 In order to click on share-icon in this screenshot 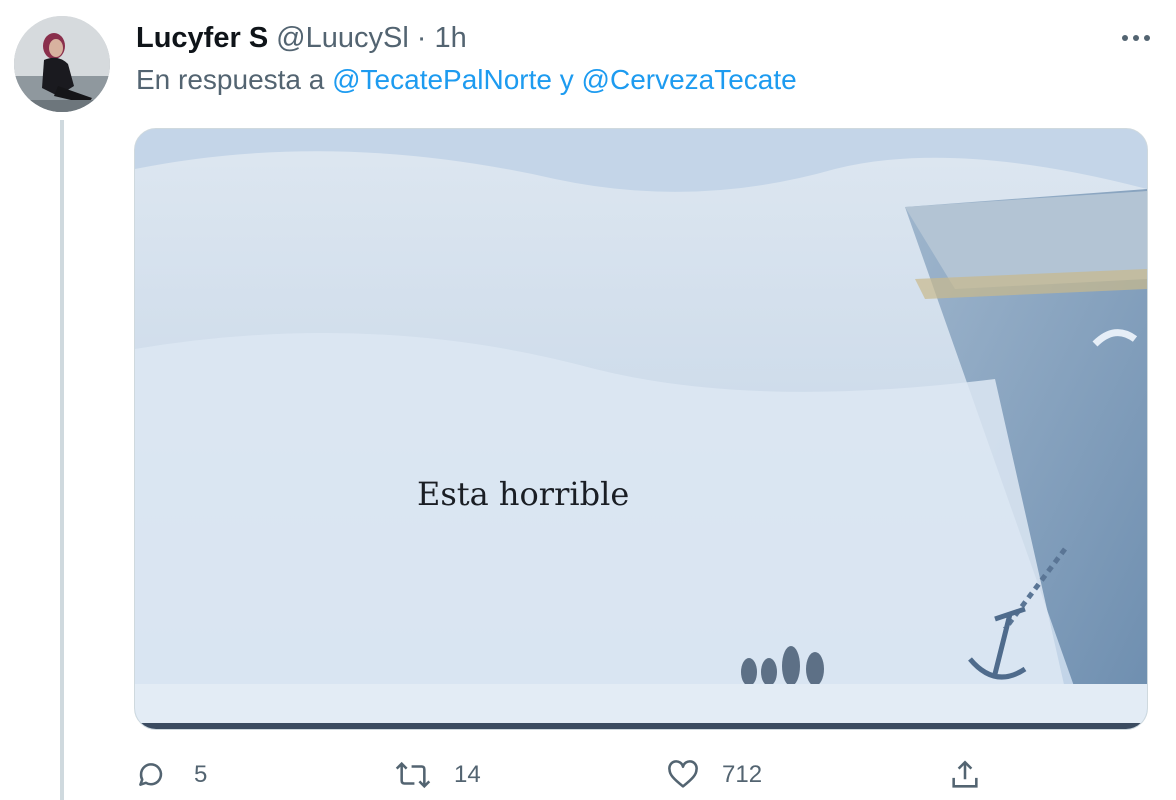, I will do `click(965, 774)`.